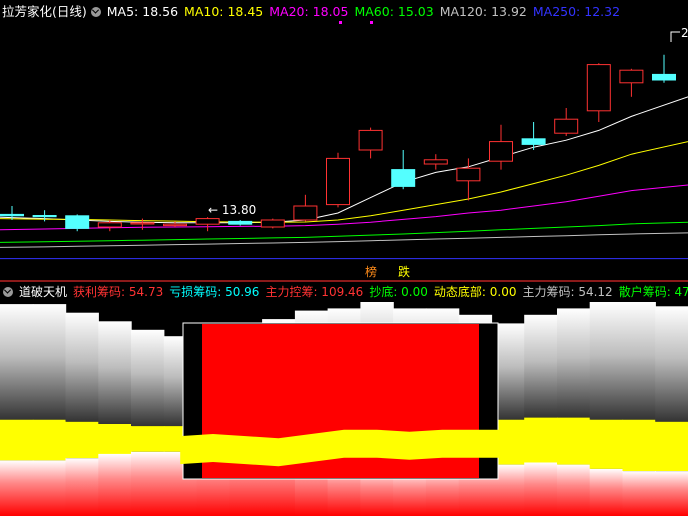 The image size is (688, 516). Describe the element at coordinates (475, 292) in the screenshot. I see `indicator-legend-item: 动态底部: 0.00` at that location.